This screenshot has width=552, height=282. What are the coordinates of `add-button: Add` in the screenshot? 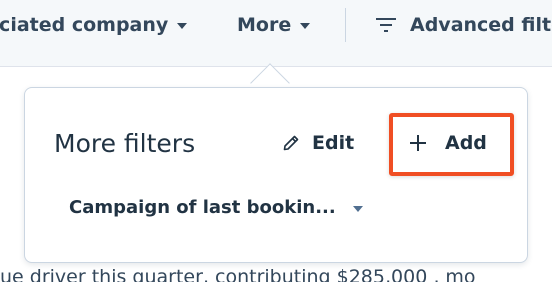 It's located at (448, 143).